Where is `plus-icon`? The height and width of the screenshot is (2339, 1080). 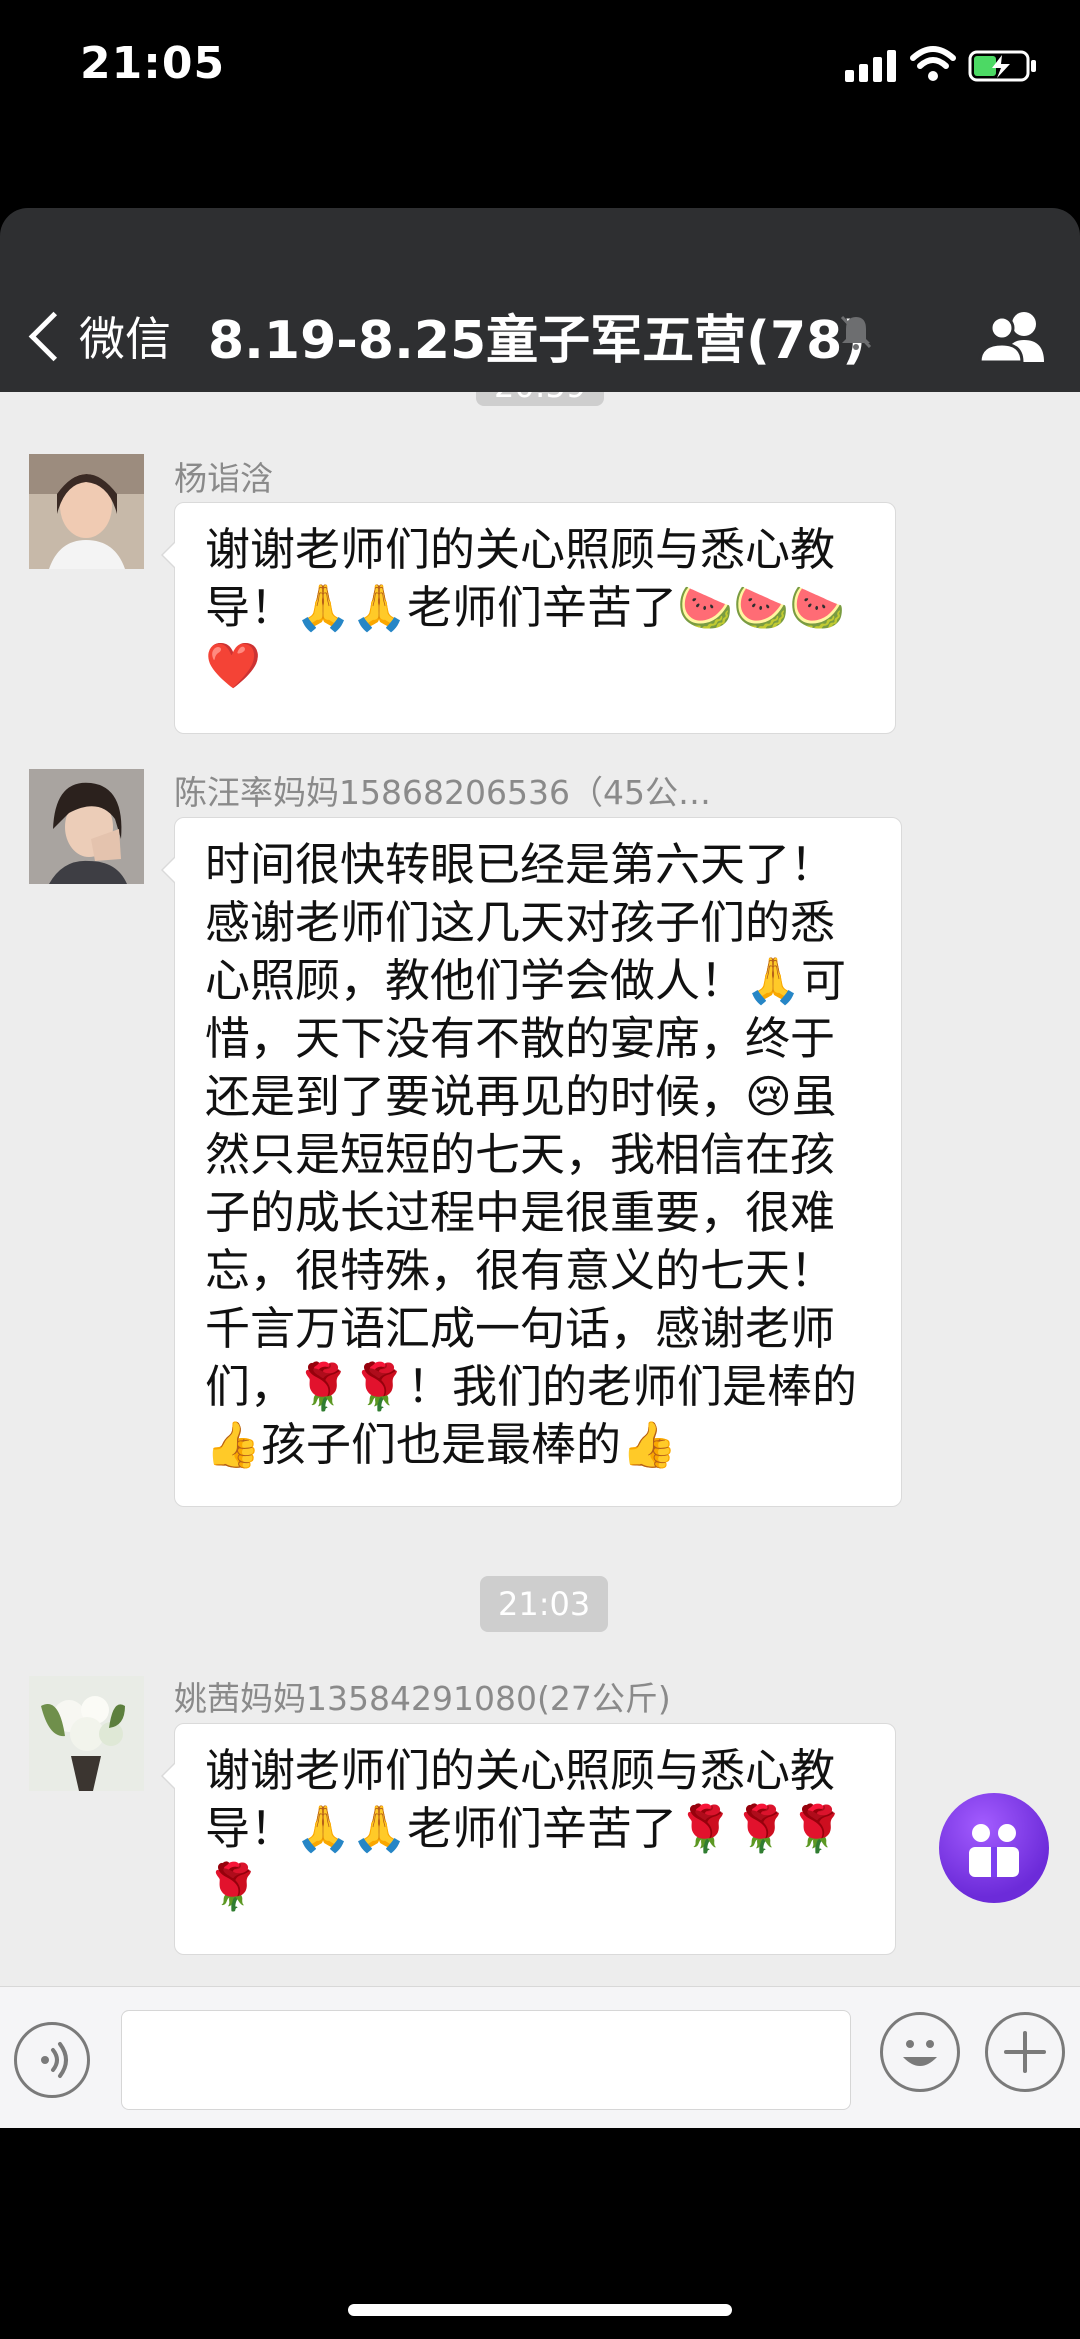
plus-icon is located at coordinates (1025, 2052).